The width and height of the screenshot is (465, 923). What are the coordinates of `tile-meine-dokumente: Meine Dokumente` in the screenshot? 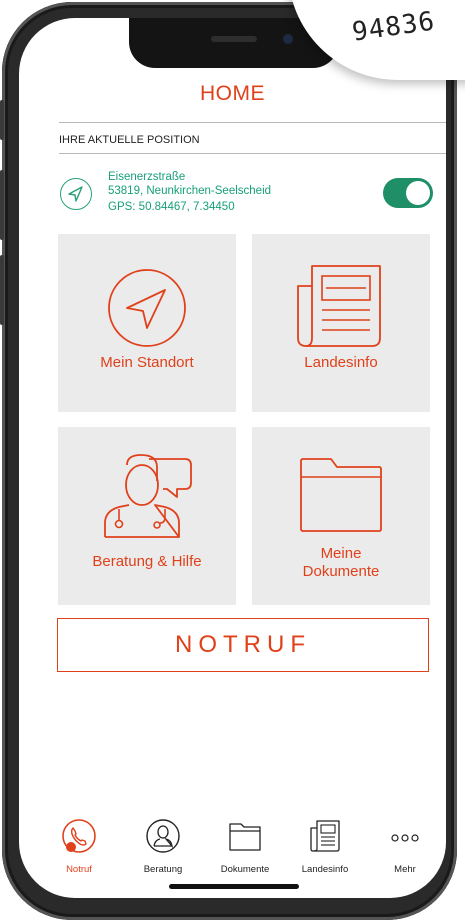 It's located at (341, 516).